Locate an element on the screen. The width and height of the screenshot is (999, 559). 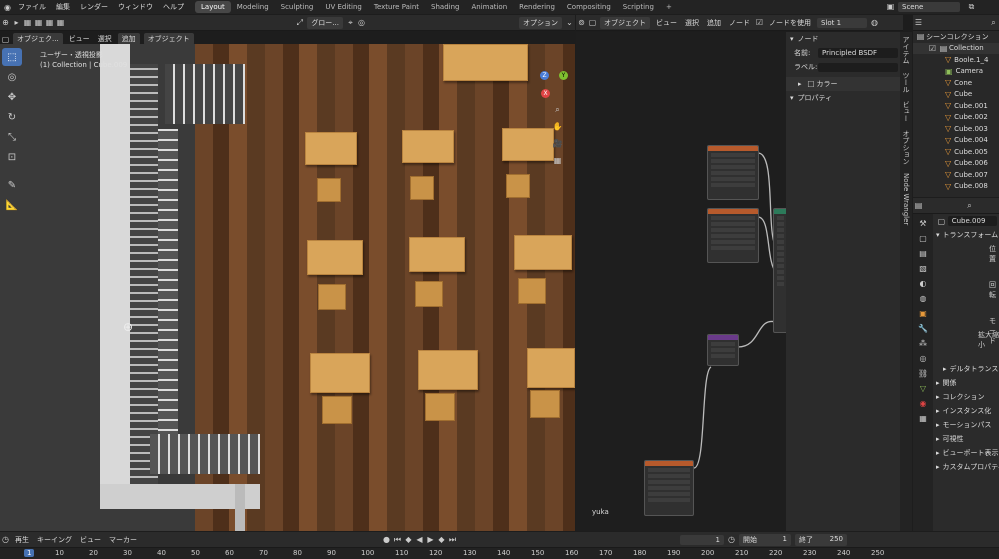
color-subpanel: ▸ ☐ カラー is located at coordinates (843, 84).